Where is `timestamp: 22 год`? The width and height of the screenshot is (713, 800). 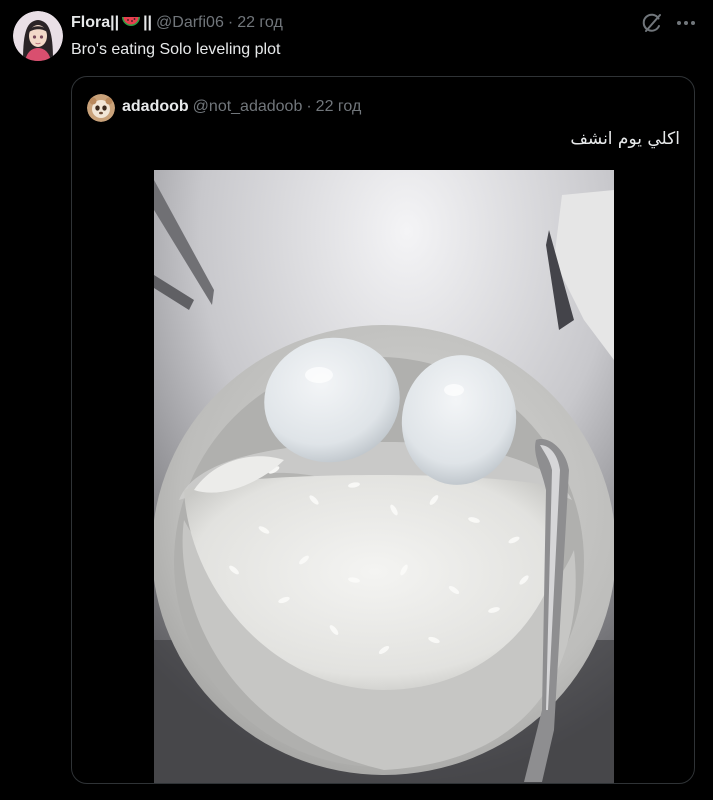 timestamp: 22 год is located at coordinates (260, 23).